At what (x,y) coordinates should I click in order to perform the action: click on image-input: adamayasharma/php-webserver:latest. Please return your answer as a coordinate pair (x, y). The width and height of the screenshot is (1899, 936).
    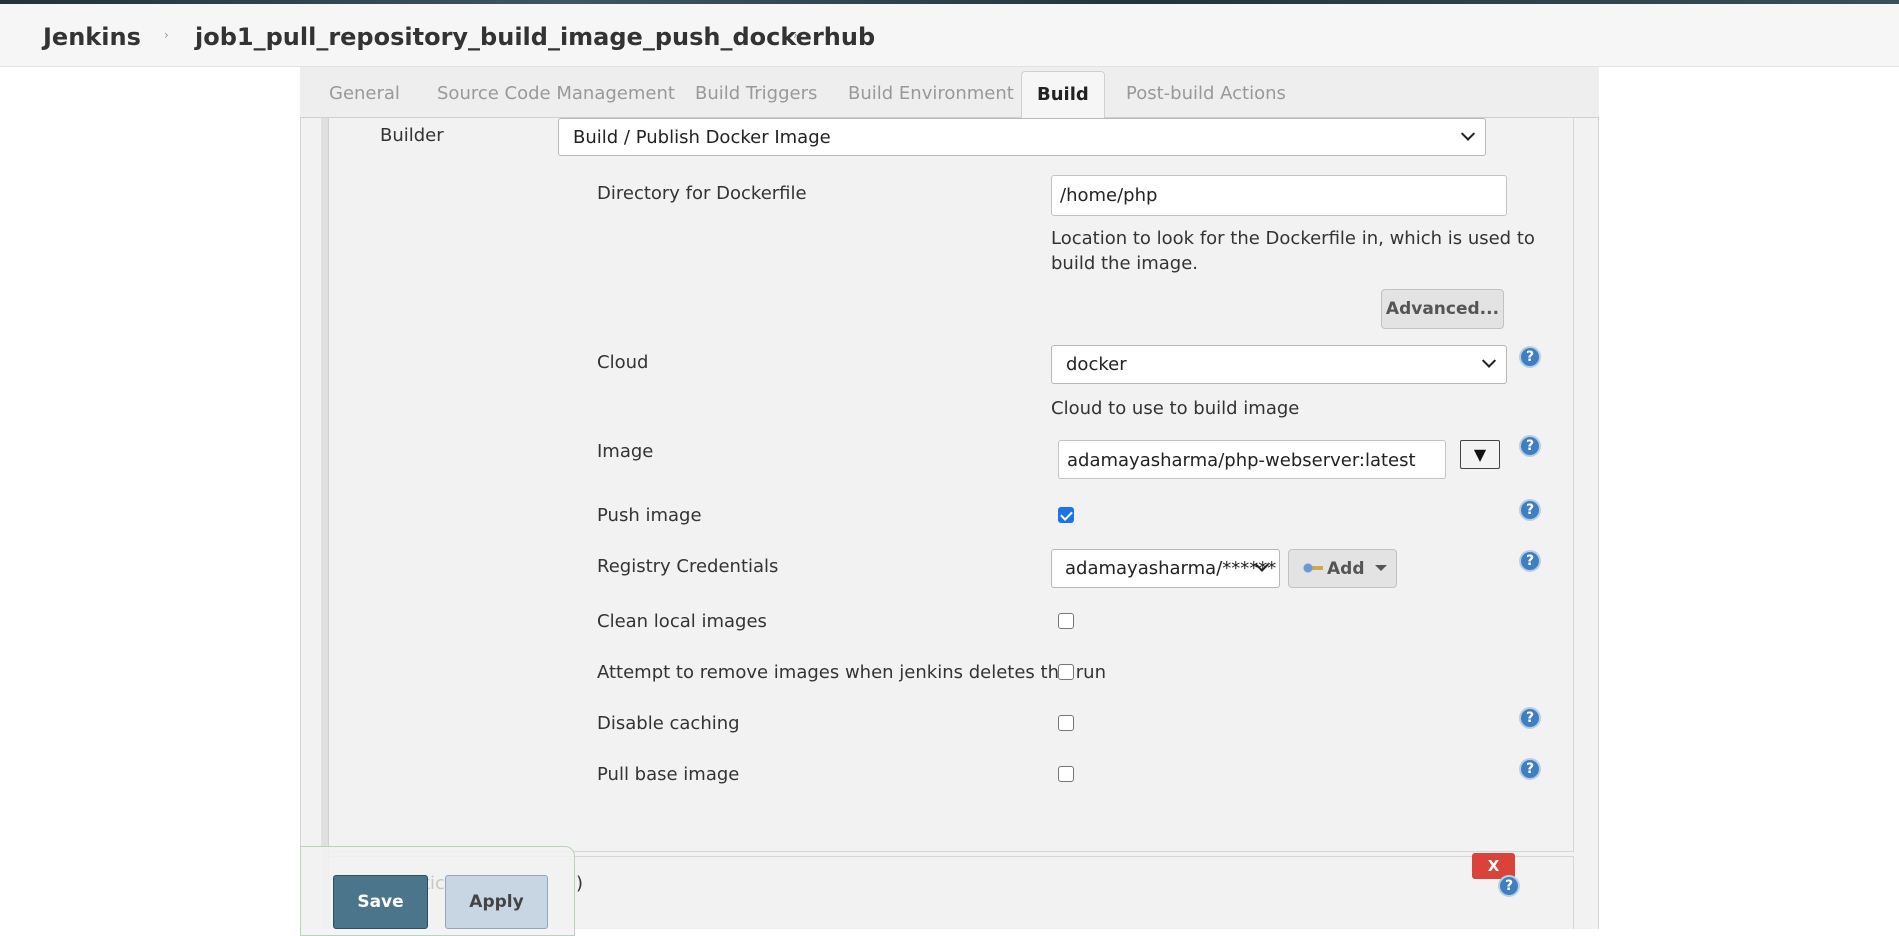
    Looking at the image, I should click on (1252, 459).